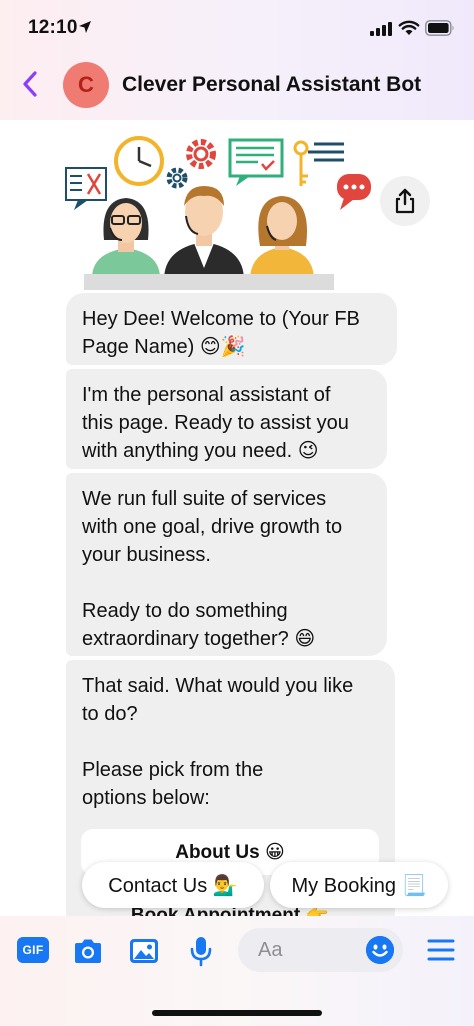 The width and height of the screenshot is (474, 1026). I want to click on microphone-button, so click(201, 951).